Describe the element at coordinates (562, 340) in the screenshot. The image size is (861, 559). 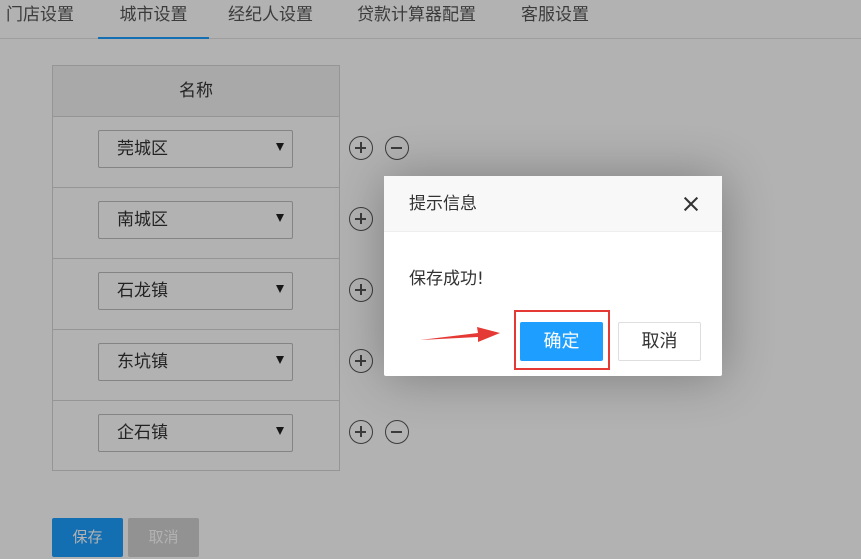
I see `annotation-highlight-box` at that location.